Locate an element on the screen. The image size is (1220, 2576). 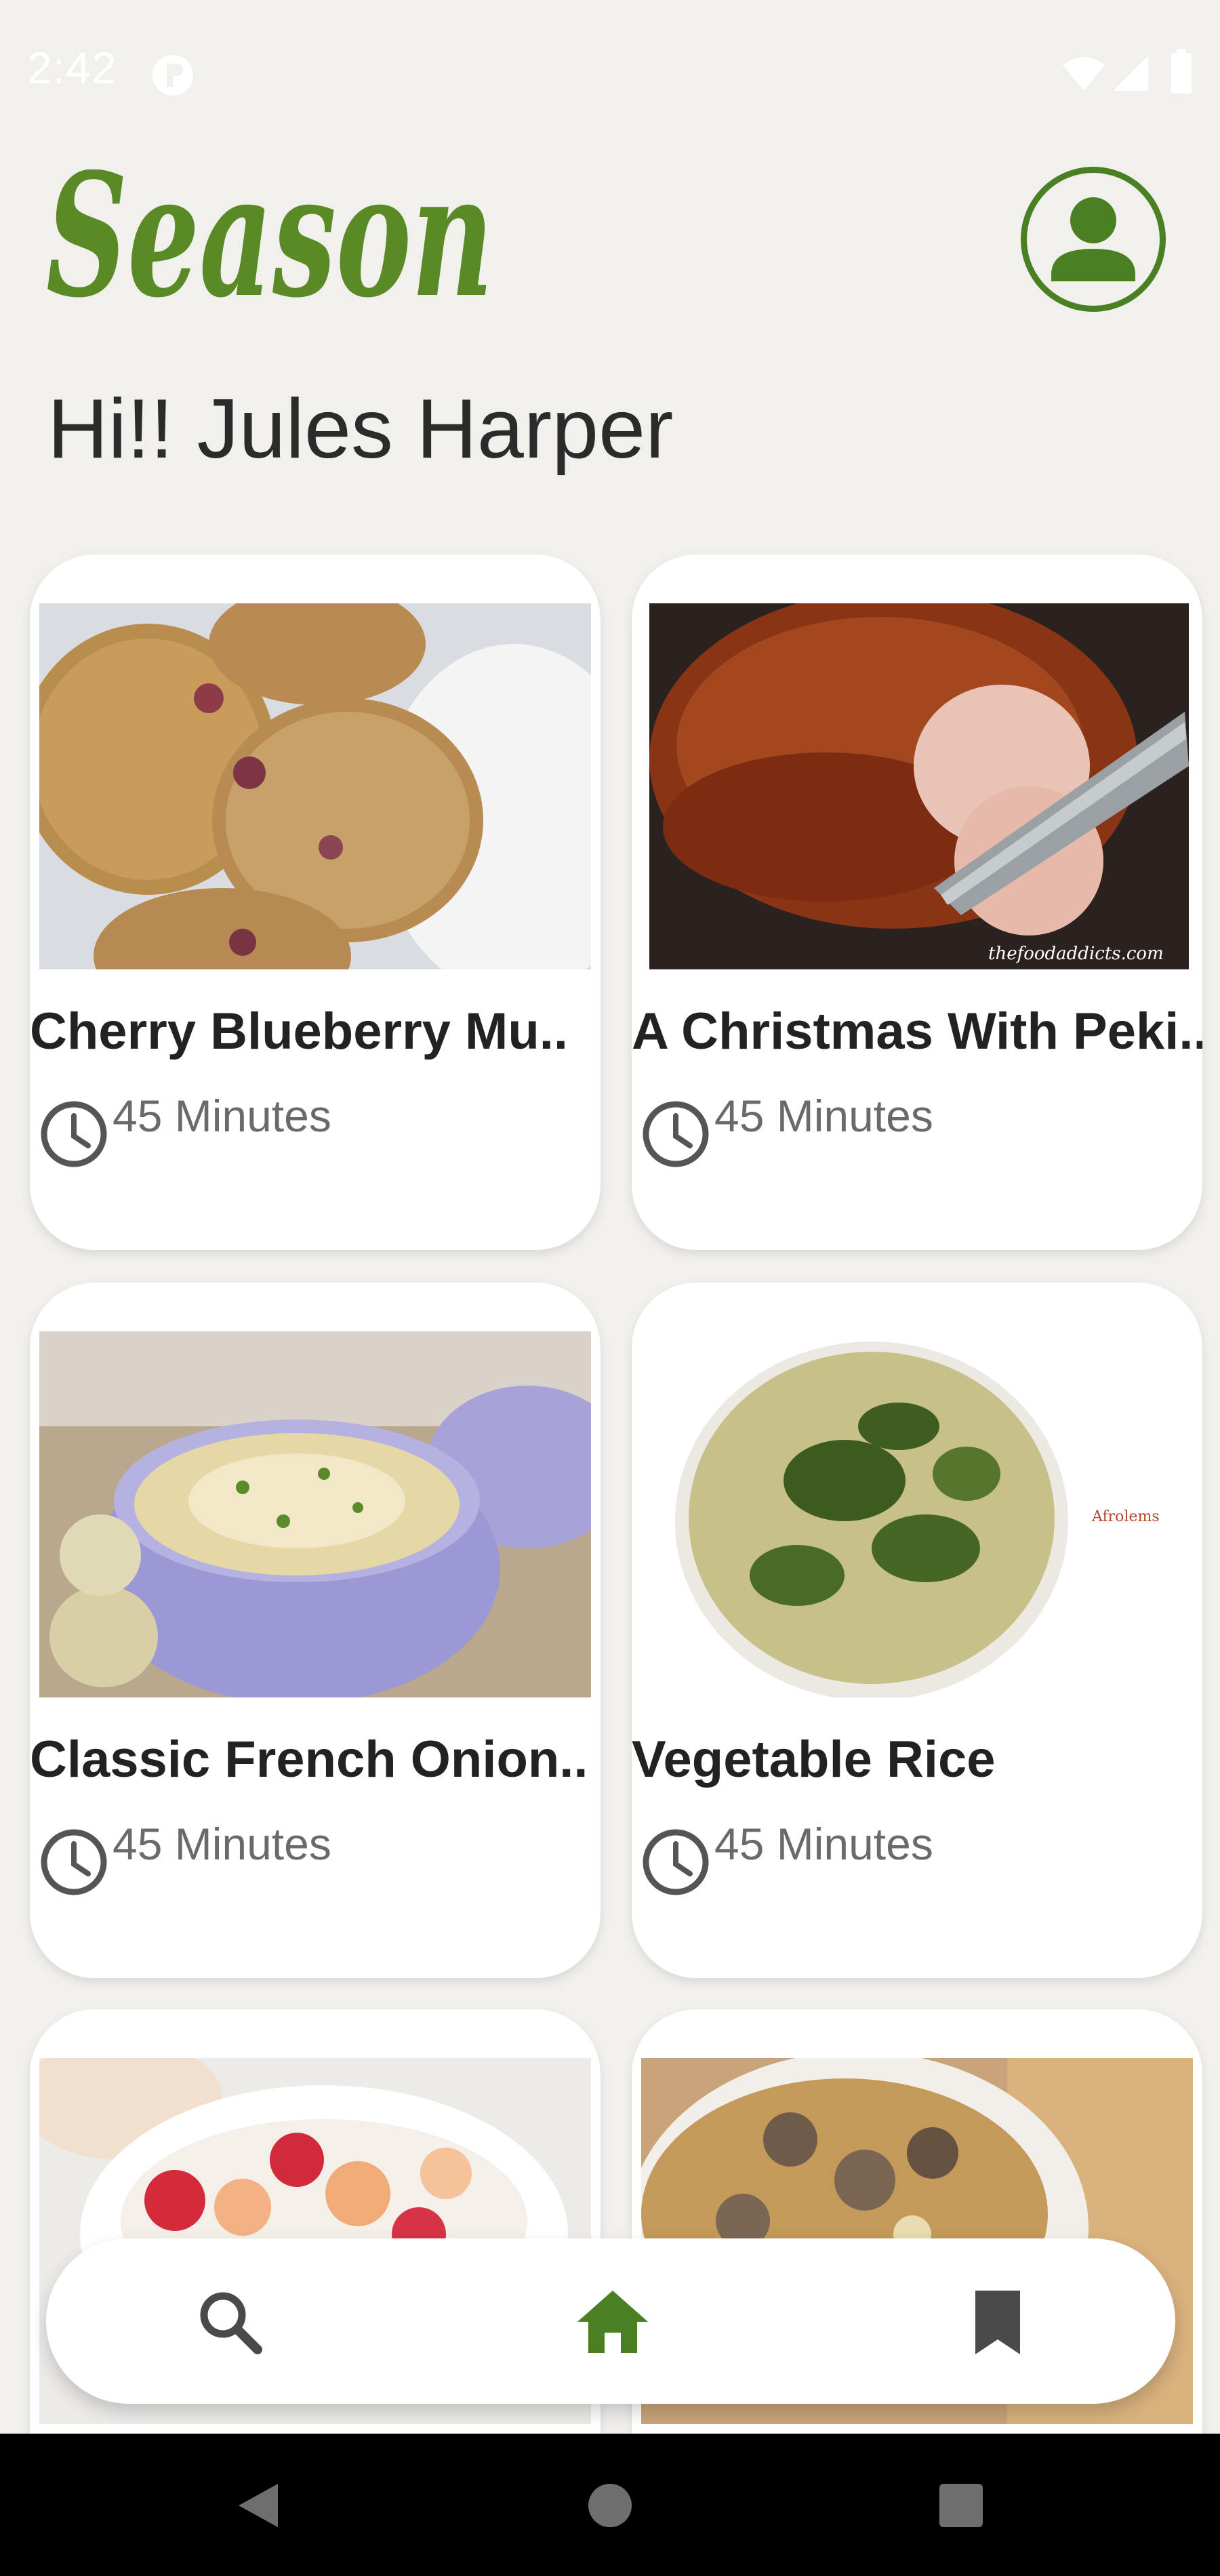
bookmark-icon is located at coordinates (998, 2322).